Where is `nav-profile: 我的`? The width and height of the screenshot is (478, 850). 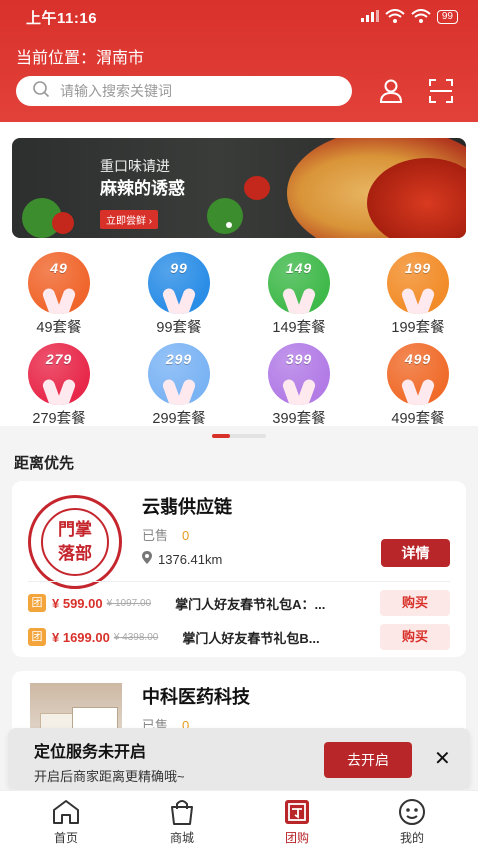
nav-profile: 我的 is located at coordinates (412, 821).